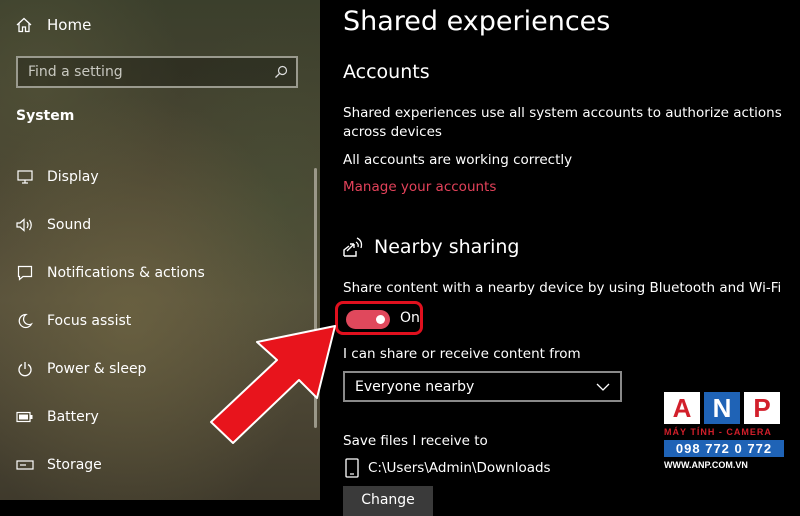 Image resolution: width=800 pixels, height=516 pixels. Describe the element at coordinates (353, 247) in the screenshot. I see `nearby-sharing-icon` at that location.